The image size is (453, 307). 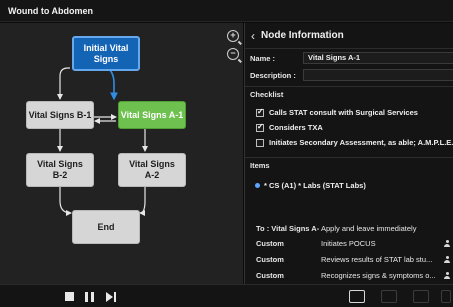 What do you see at coordinates (357, 296) in the screenshot?
I see `transition-tool-icon` at bounding box center [357, 296].